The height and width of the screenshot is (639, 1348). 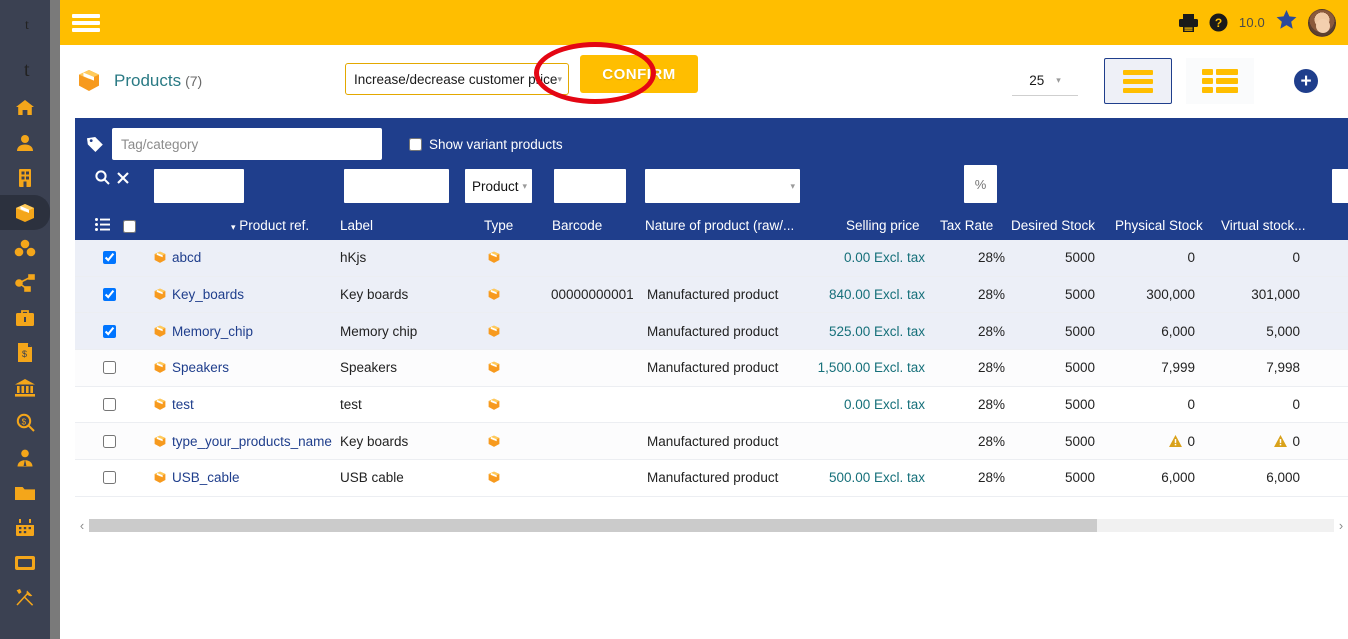 I want to click on sidebar-item-billing: $, so click(x=25, y=352).